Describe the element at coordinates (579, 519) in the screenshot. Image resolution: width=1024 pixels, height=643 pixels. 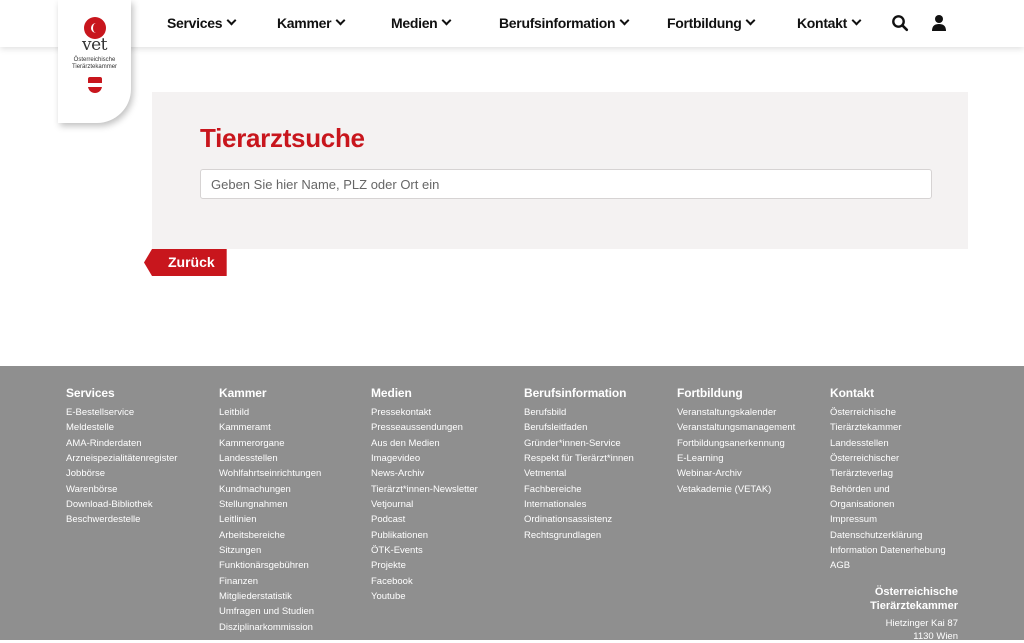
I see `footer-link: Ordinationsassistenz` at that location.